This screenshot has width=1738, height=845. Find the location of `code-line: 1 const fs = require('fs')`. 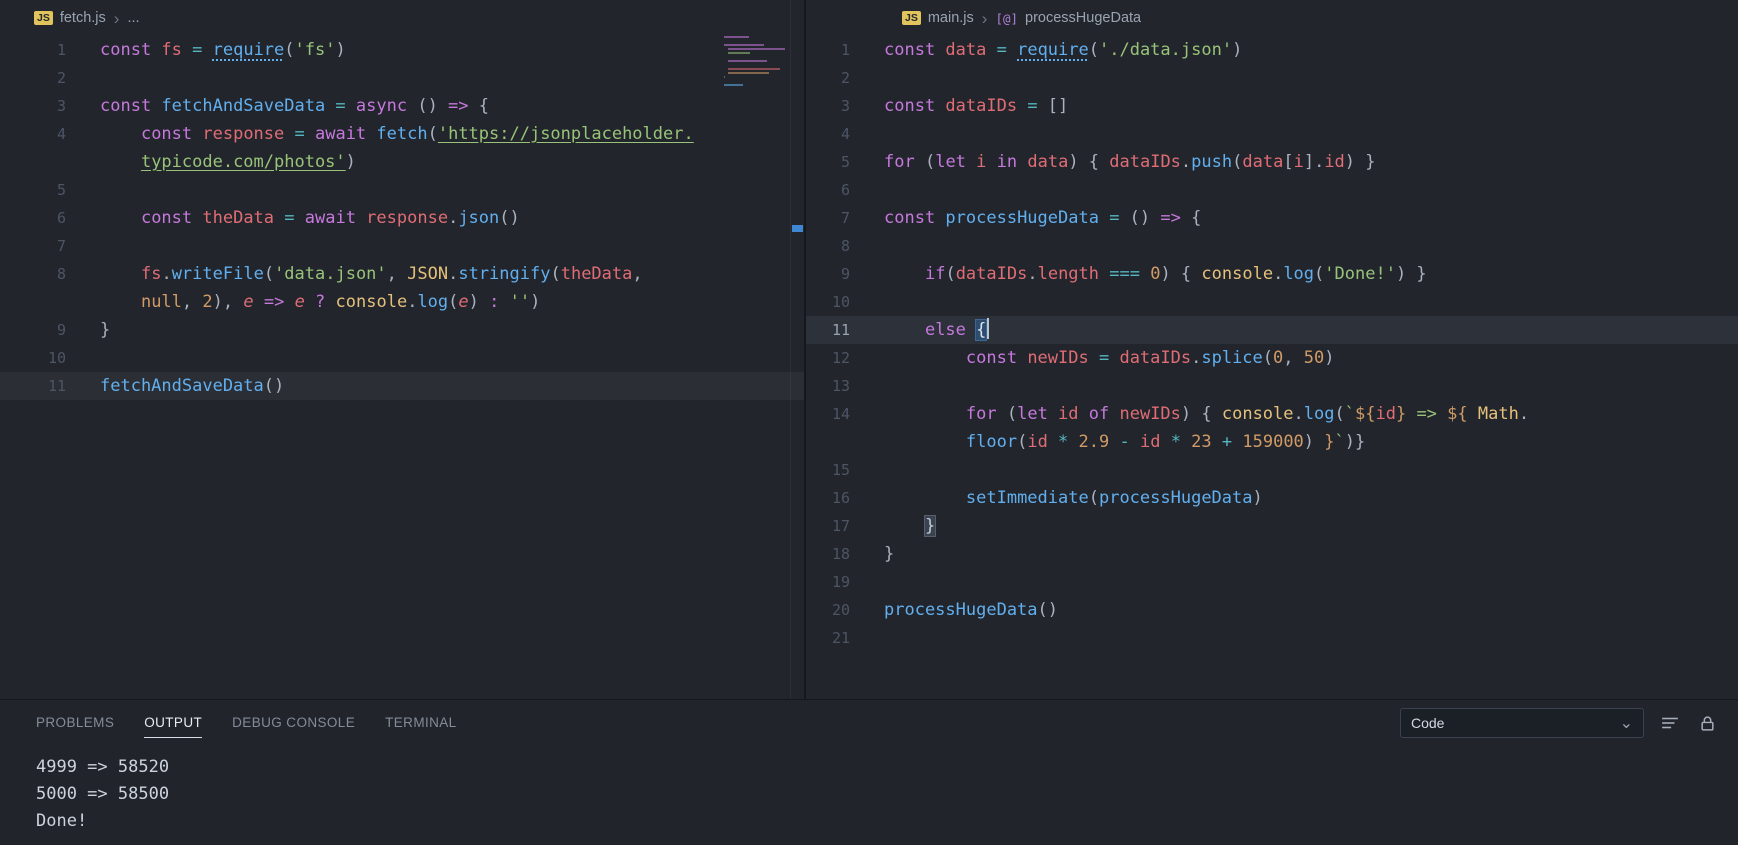

code-line: 1 const fs = require('fs') is located at coordinates (402, 50).